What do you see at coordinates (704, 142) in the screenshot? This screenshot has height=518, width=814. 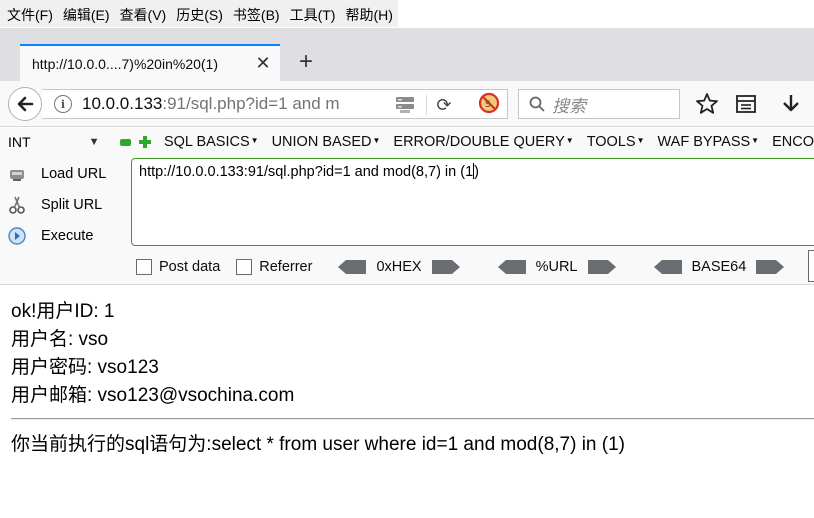 I see `menu-waf-bypass-label: WAF BYPASS` at bounding box center [704, 142].